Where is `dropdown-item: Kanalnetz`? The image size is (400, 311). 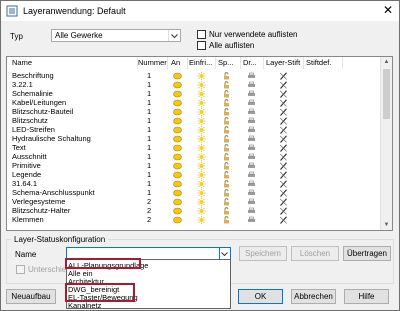 dropdown-item: Kanalnetz is located at coordinates (84, 306).